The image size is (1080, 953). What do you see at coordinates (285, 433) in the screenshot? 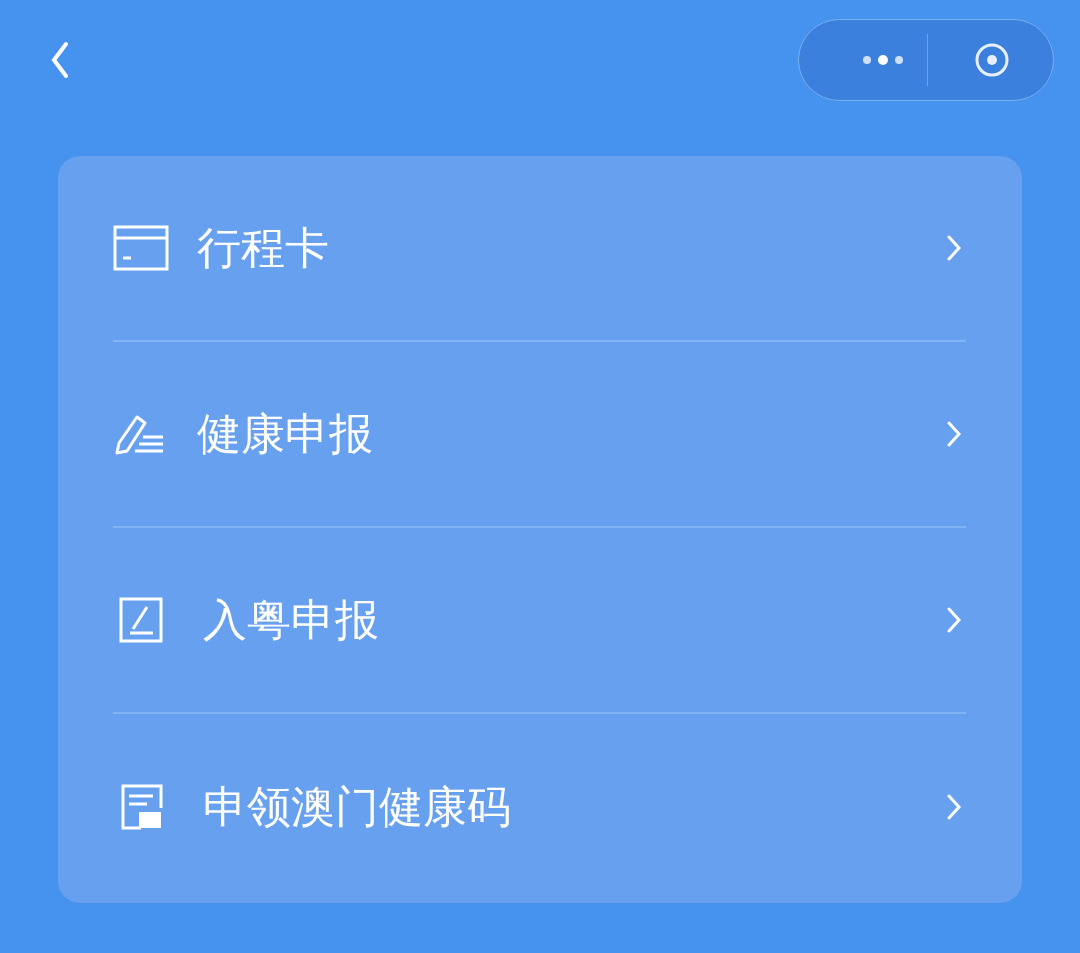
I see `menu-label: 健康申报` at bounding box center [285, 433].